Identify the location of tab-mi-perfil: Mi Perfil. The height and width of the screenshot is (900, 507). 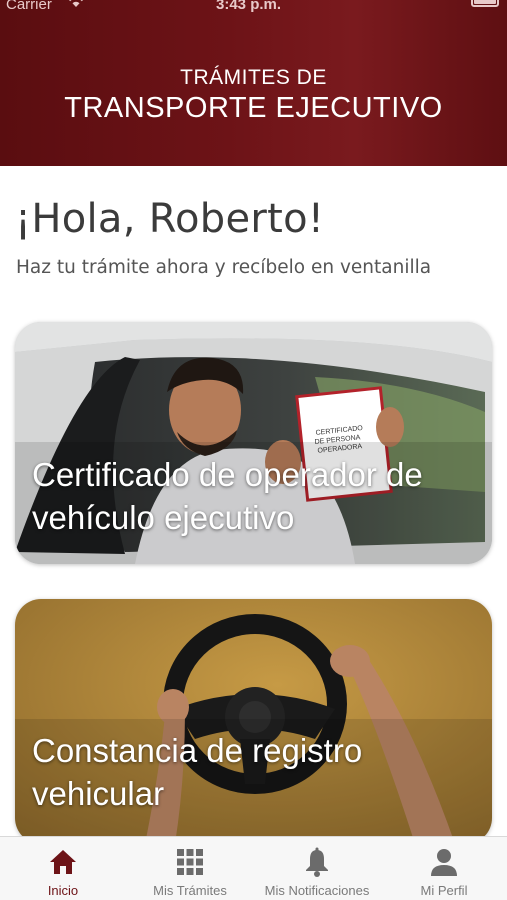
(444, 868).